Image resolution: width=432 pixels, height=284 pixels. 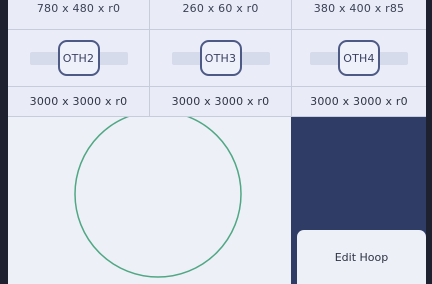 I want to click on hoop-button-oth4: OTH4, so click(x=359, y=58).